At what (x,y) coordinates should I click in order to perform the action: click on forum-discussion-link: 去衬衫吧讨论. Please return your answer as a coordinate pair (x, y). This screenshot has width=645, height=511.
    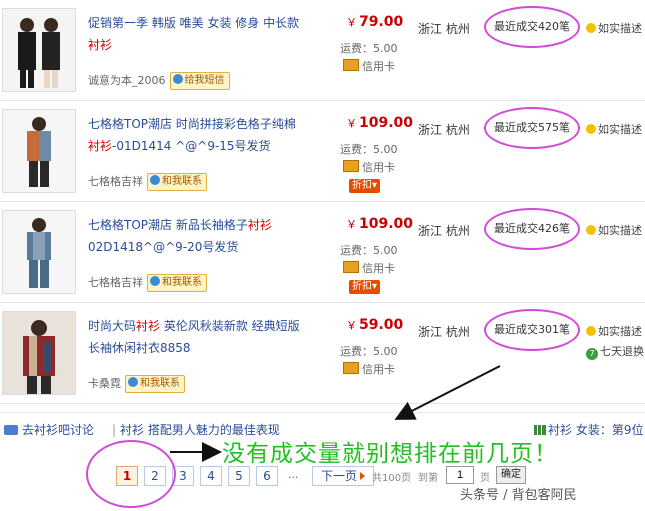
    Looking at the image, I should click on (49, 429).